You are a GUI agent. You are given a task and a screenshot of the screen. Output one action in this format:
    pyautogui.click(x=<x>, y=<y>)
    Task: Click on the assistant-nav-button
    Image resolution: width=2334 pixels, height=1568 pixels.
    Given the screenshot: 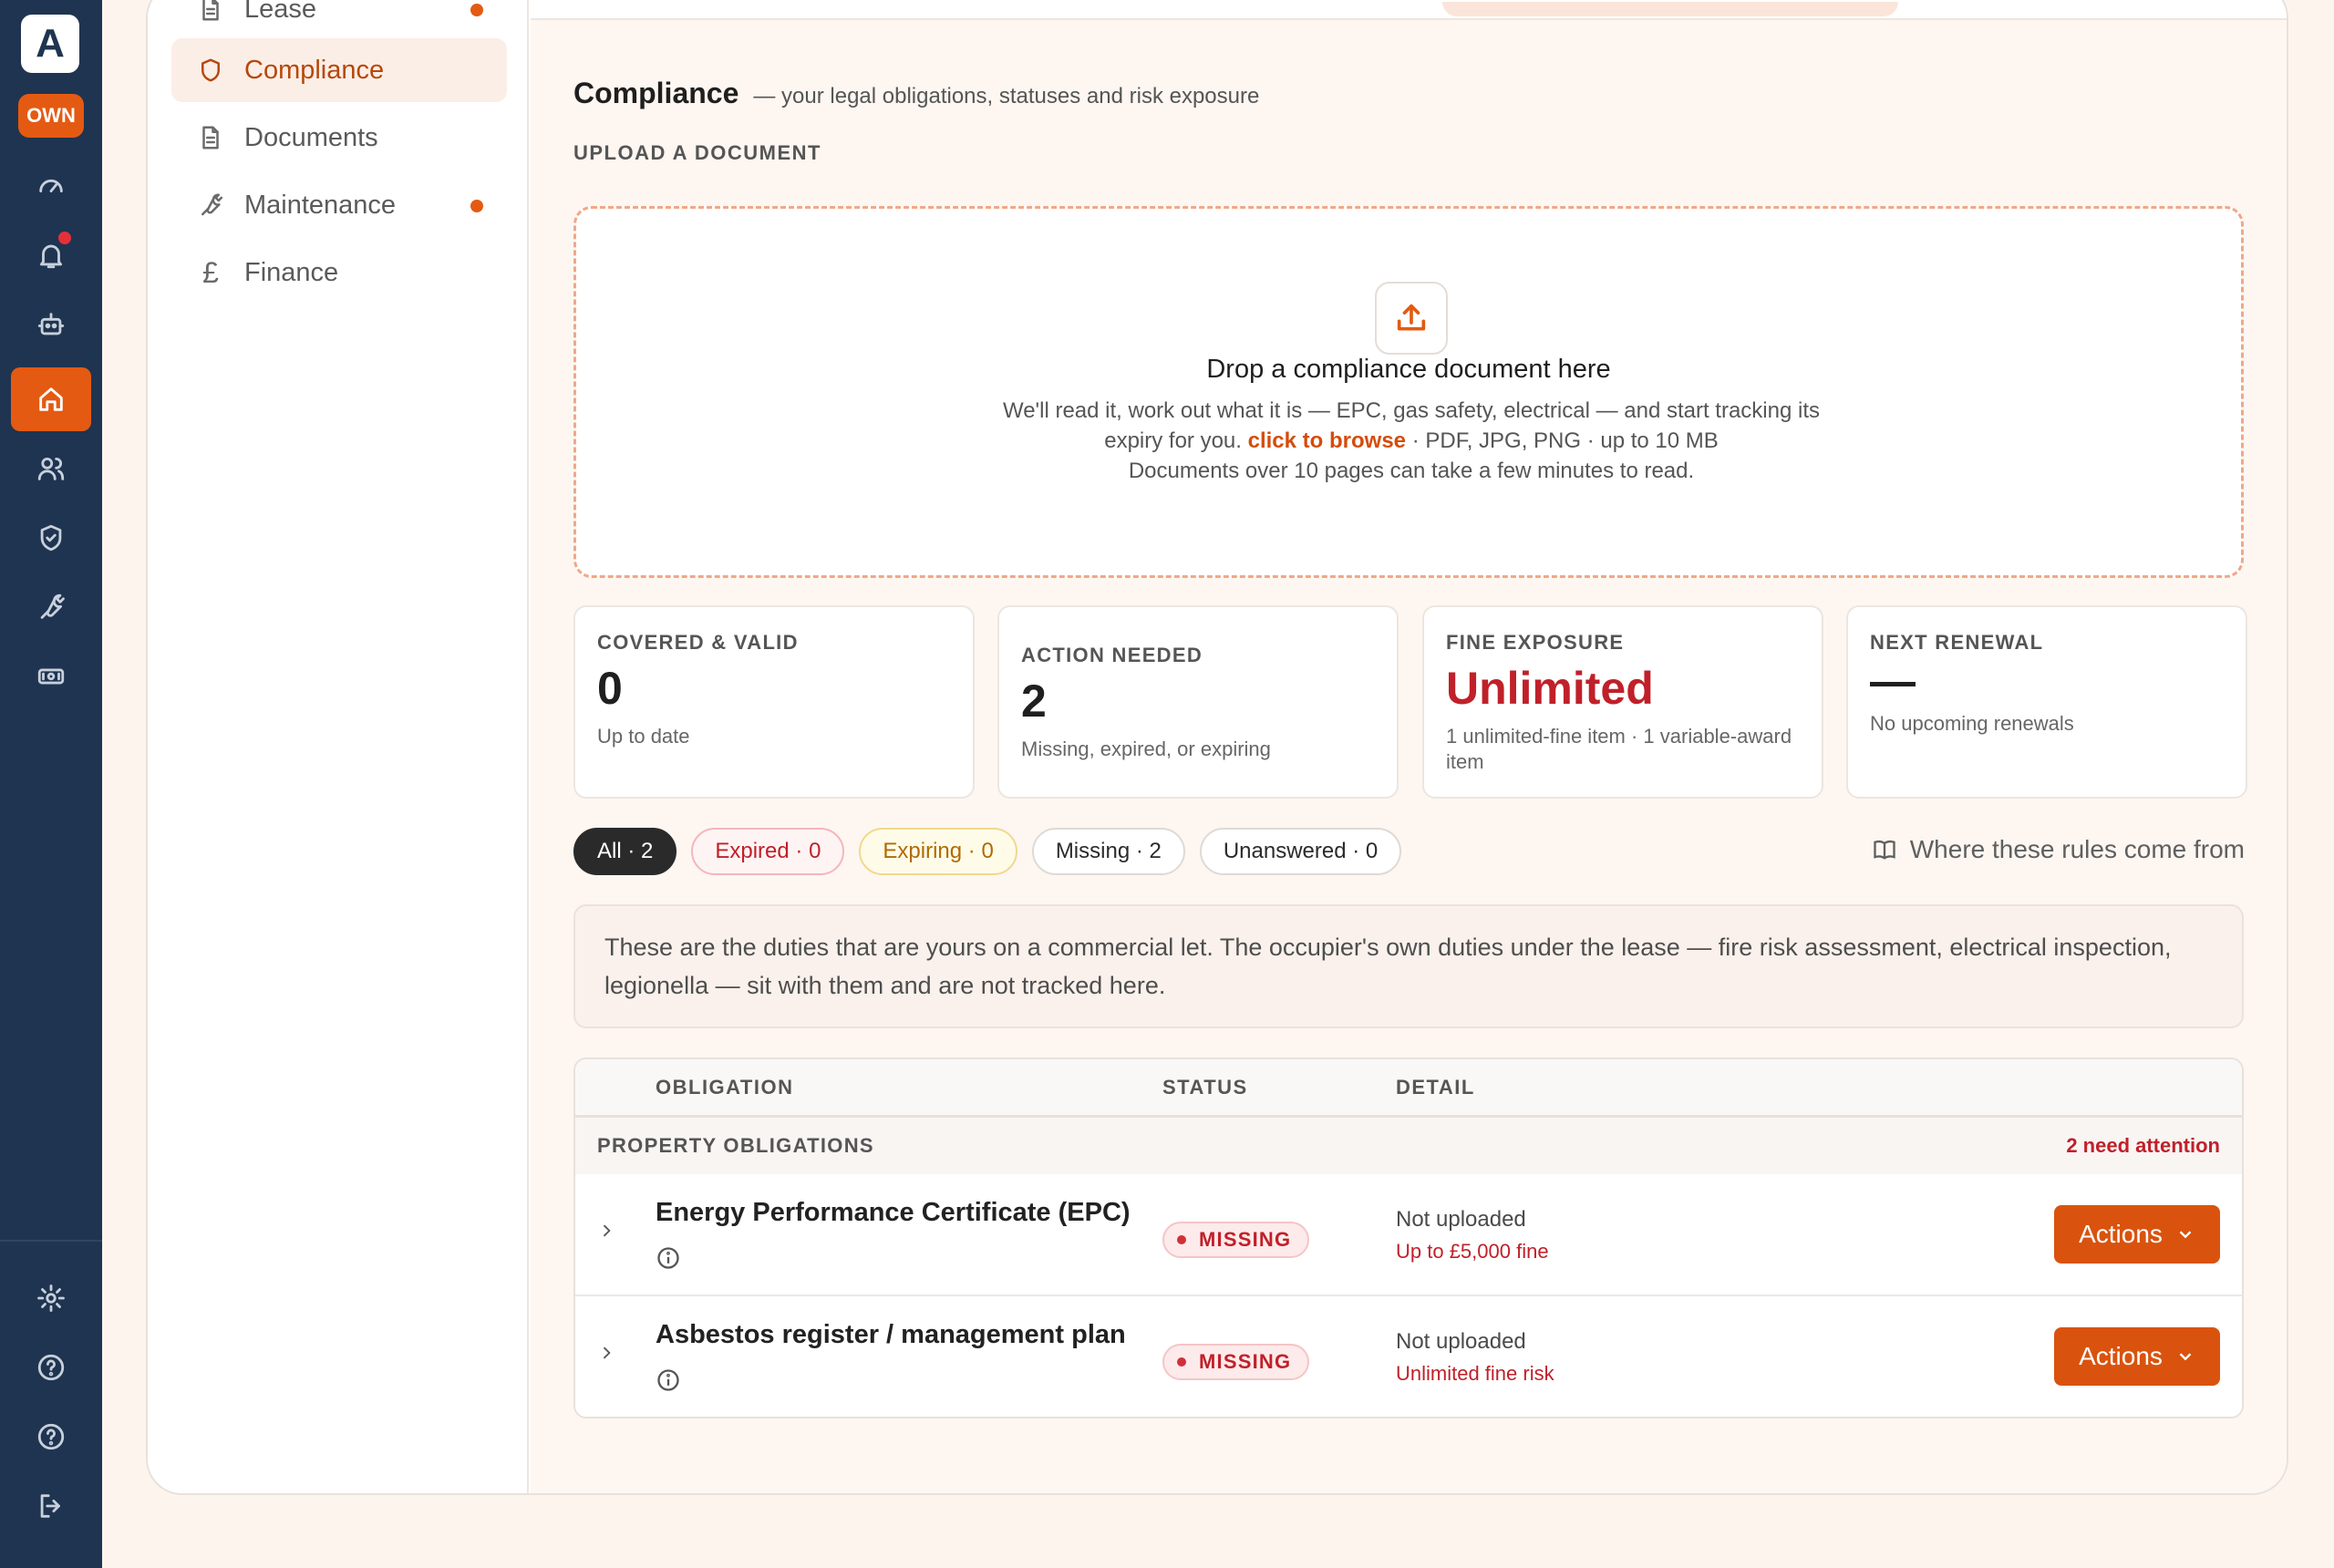 What is the action you would take?
    pyautogui.click(x=51, y=324)
    